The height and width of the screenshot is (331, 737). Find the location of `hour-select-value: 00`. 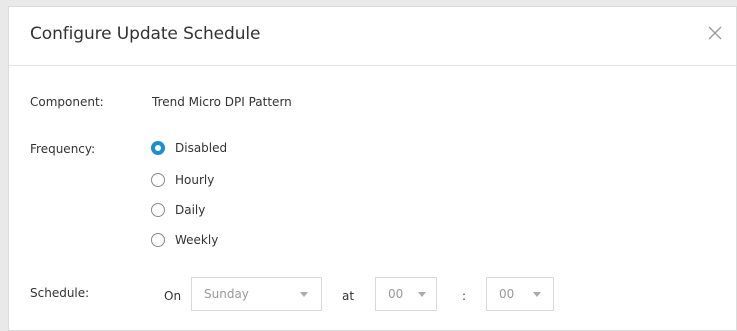

hour-select-value: 00 is located at coordinates (396, 294).